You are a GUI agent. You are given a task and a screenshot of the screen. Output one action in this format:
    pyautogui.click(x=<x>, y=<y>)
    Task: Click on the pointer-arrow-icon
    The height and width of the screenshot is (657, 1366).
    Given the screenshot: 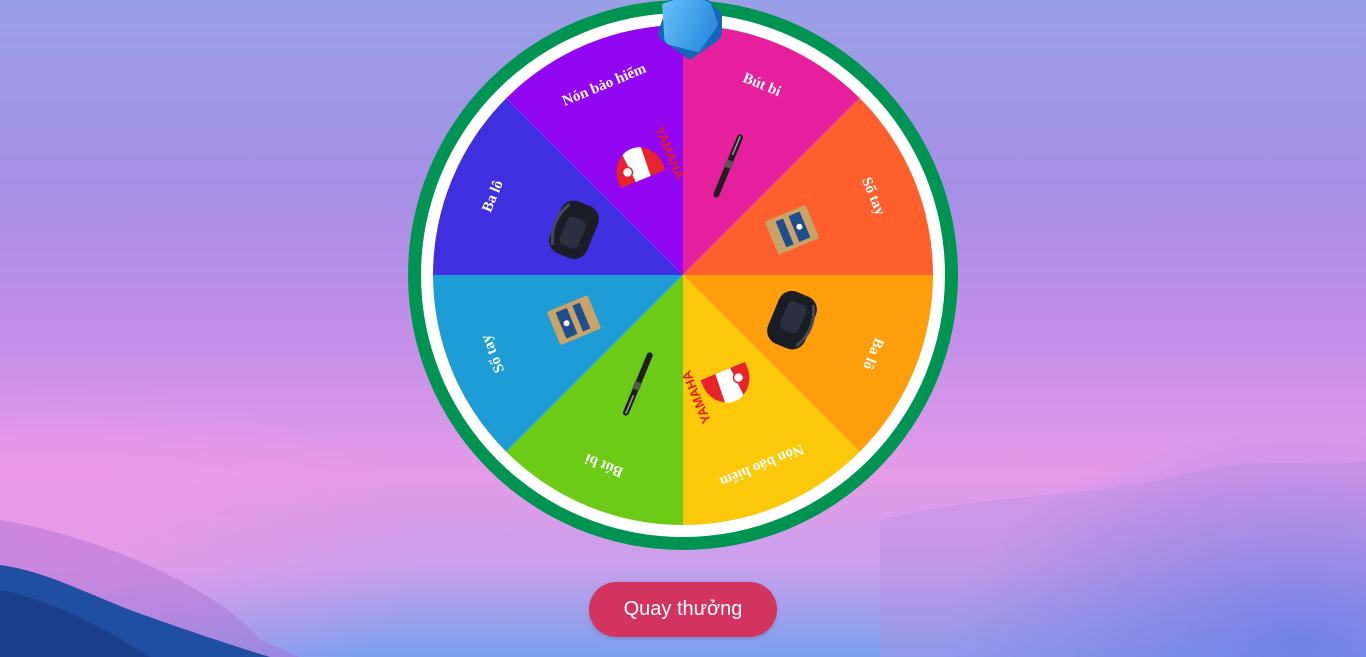 What is the action you would take?
    pyautogui.click(x=690, y=30)
    